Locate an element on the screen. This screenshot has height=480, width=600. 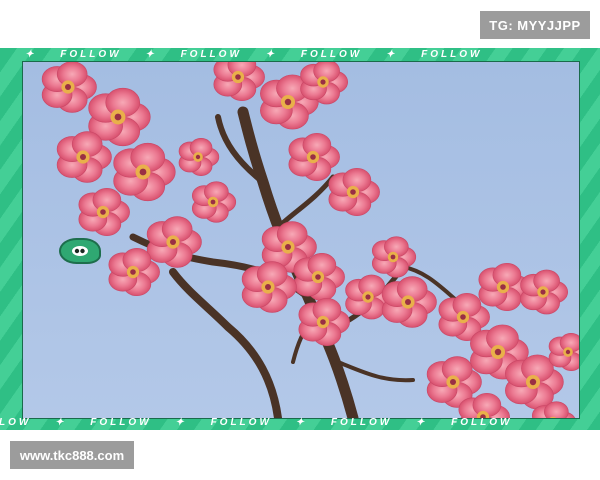
site-url-badge: www.tkc888.com is located at coordinates (72, 455).